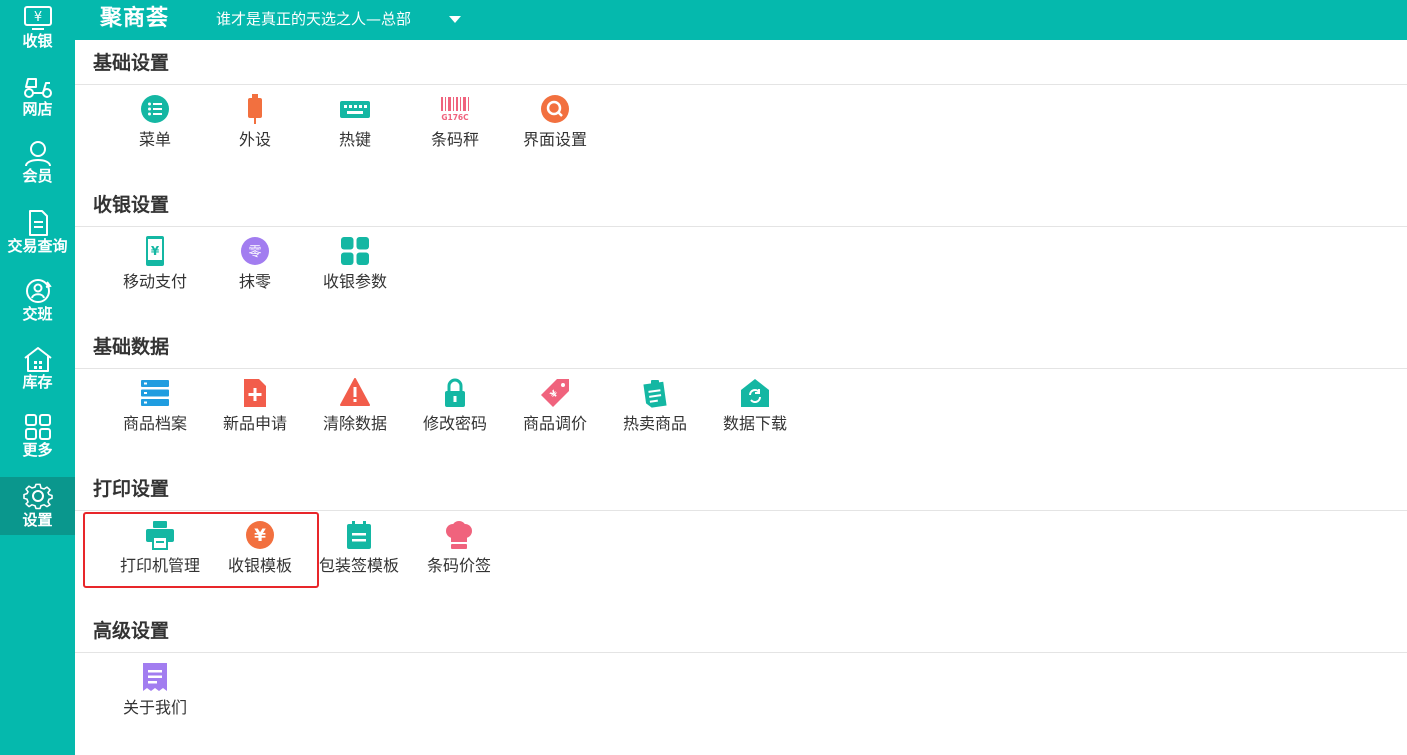 Image resolution: width=1407 pixels, height=755 pixels. I want to click on tile-hot-sale: 热卖商品, so click(655, 408).